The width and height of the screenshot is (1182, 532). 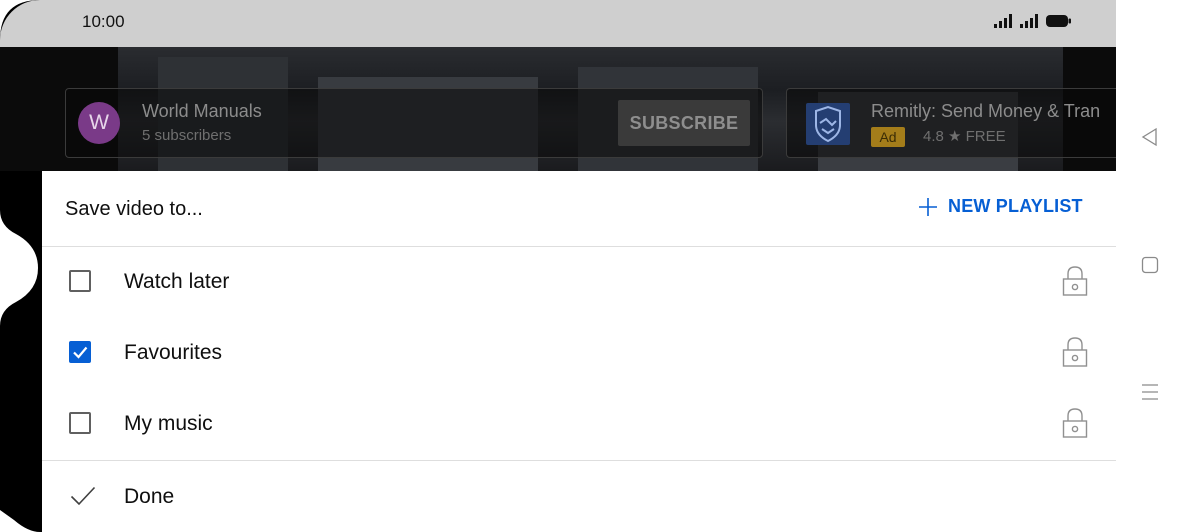 I want to click on done-button: Done, so click(x=579, y=496).